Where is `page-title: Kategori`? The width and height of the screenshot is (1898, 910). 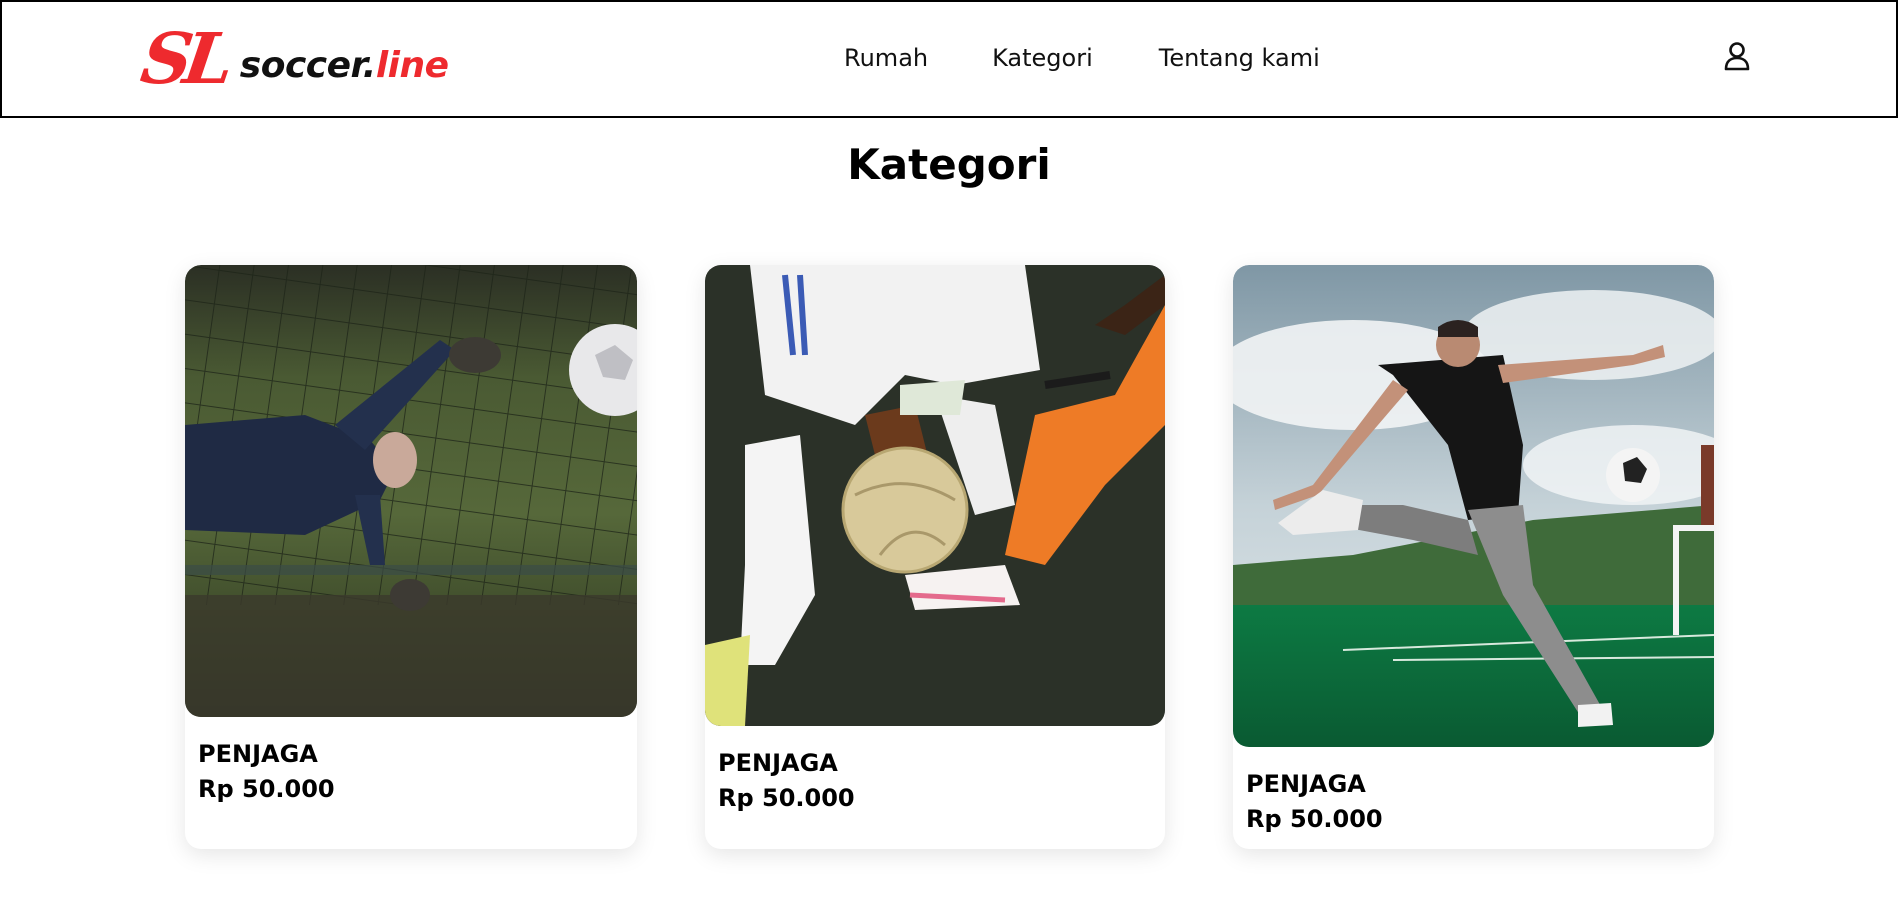
page-title: Kategori is located at coordinates (949, 164).